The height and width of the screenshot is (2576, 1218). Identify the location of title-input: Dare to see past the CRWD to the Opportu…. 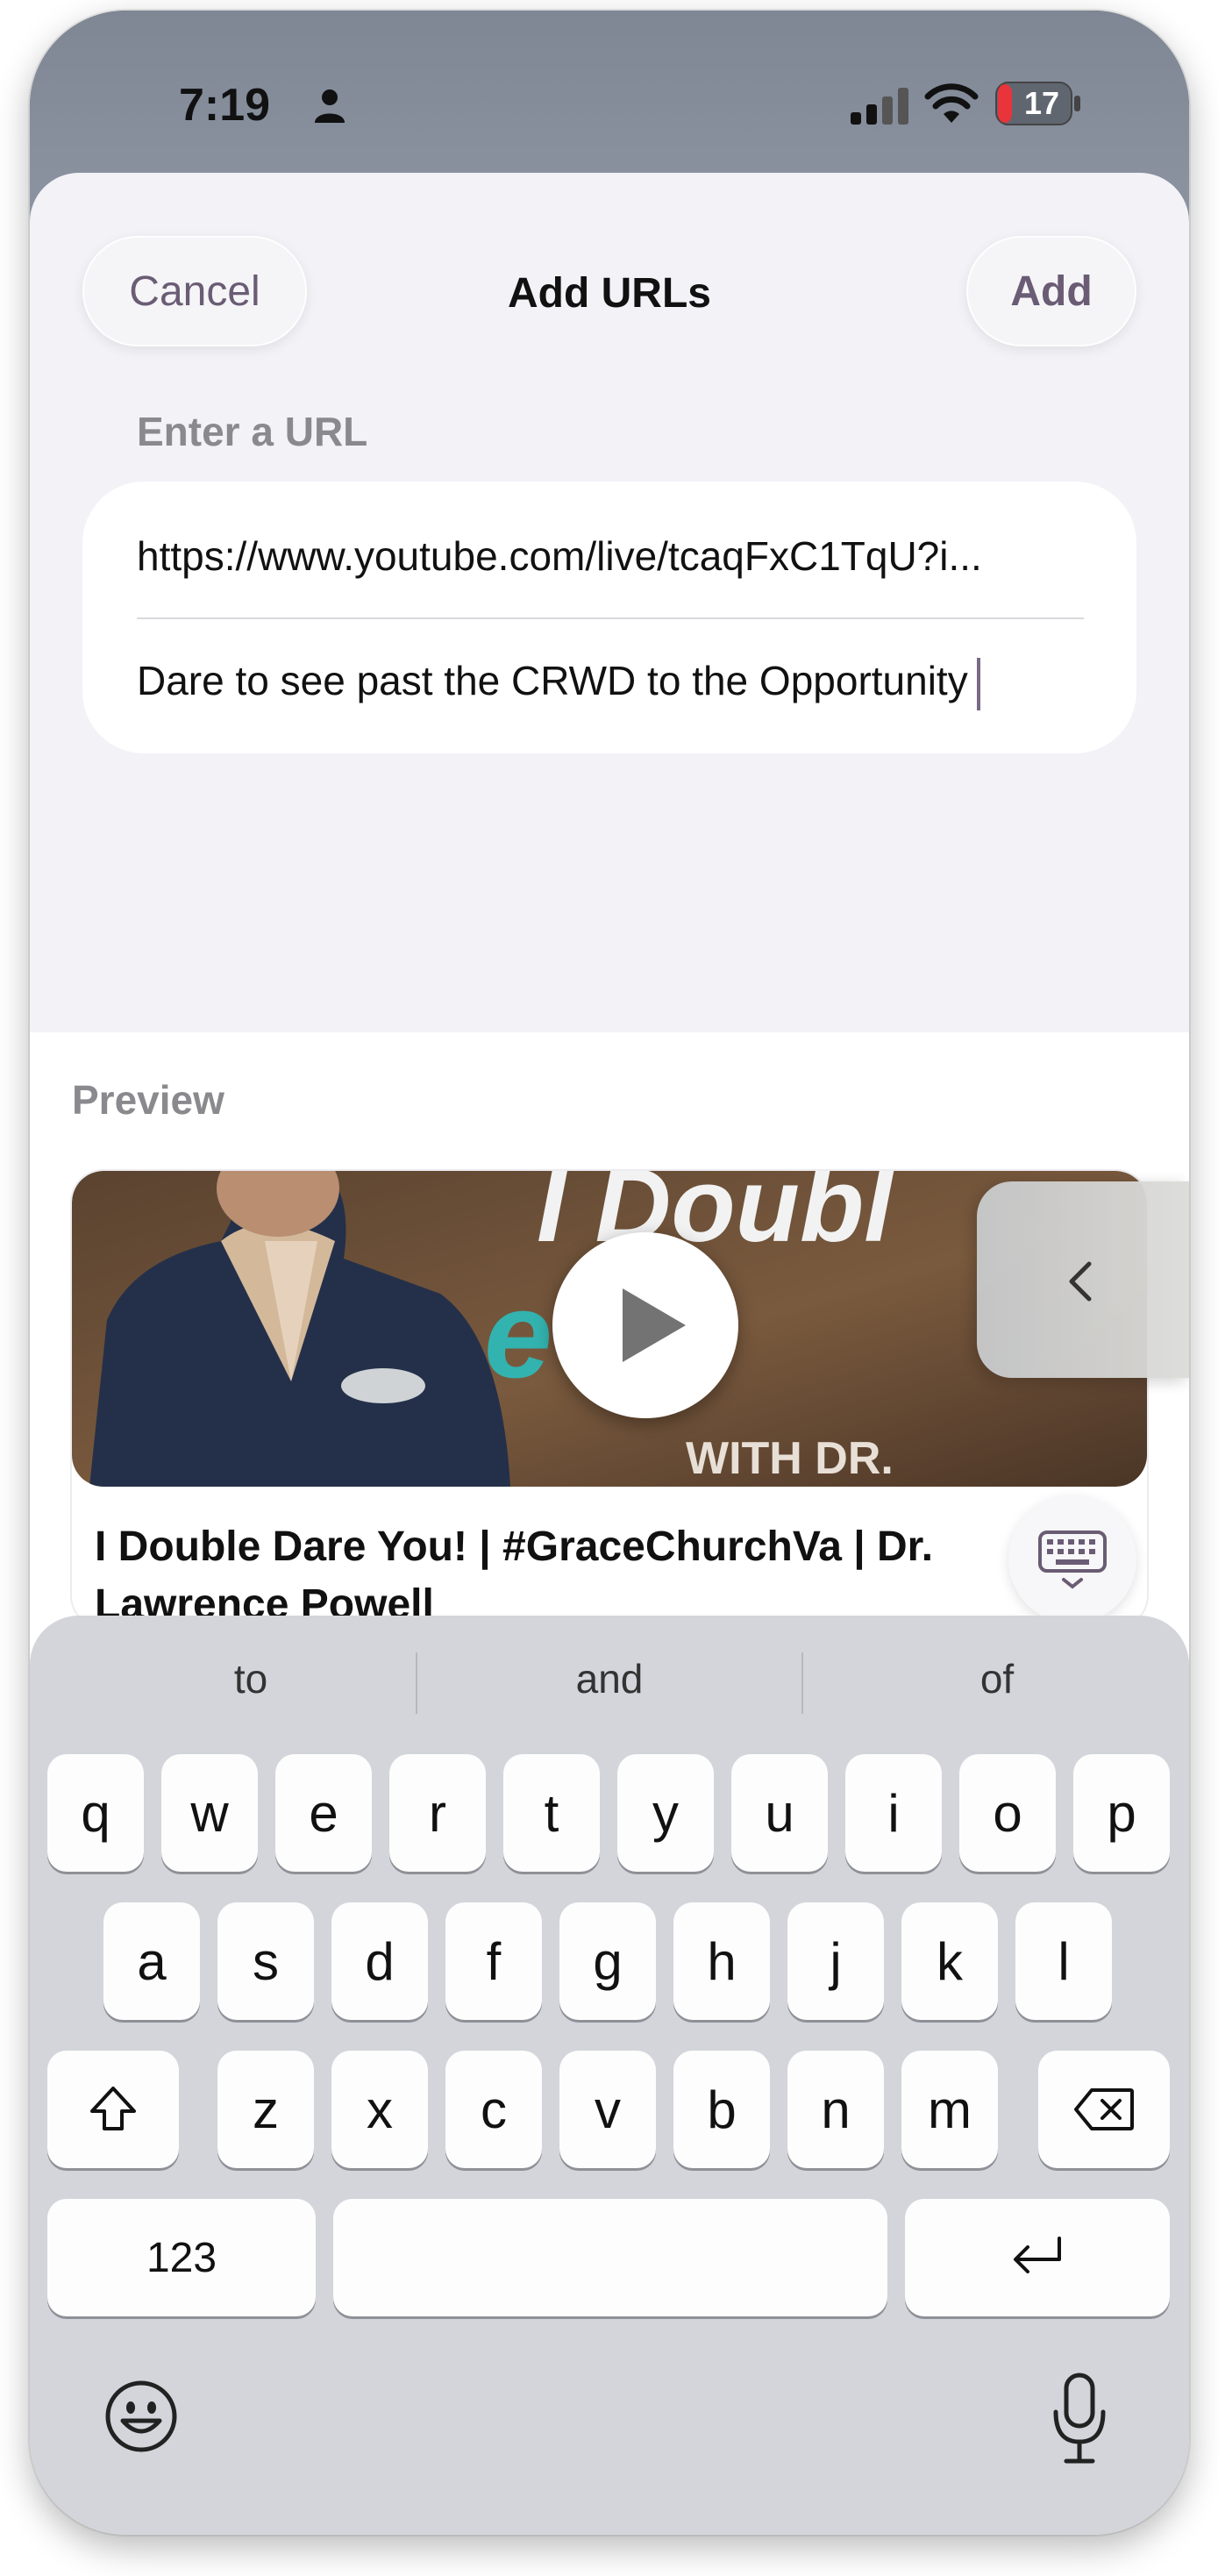
(619, 684).